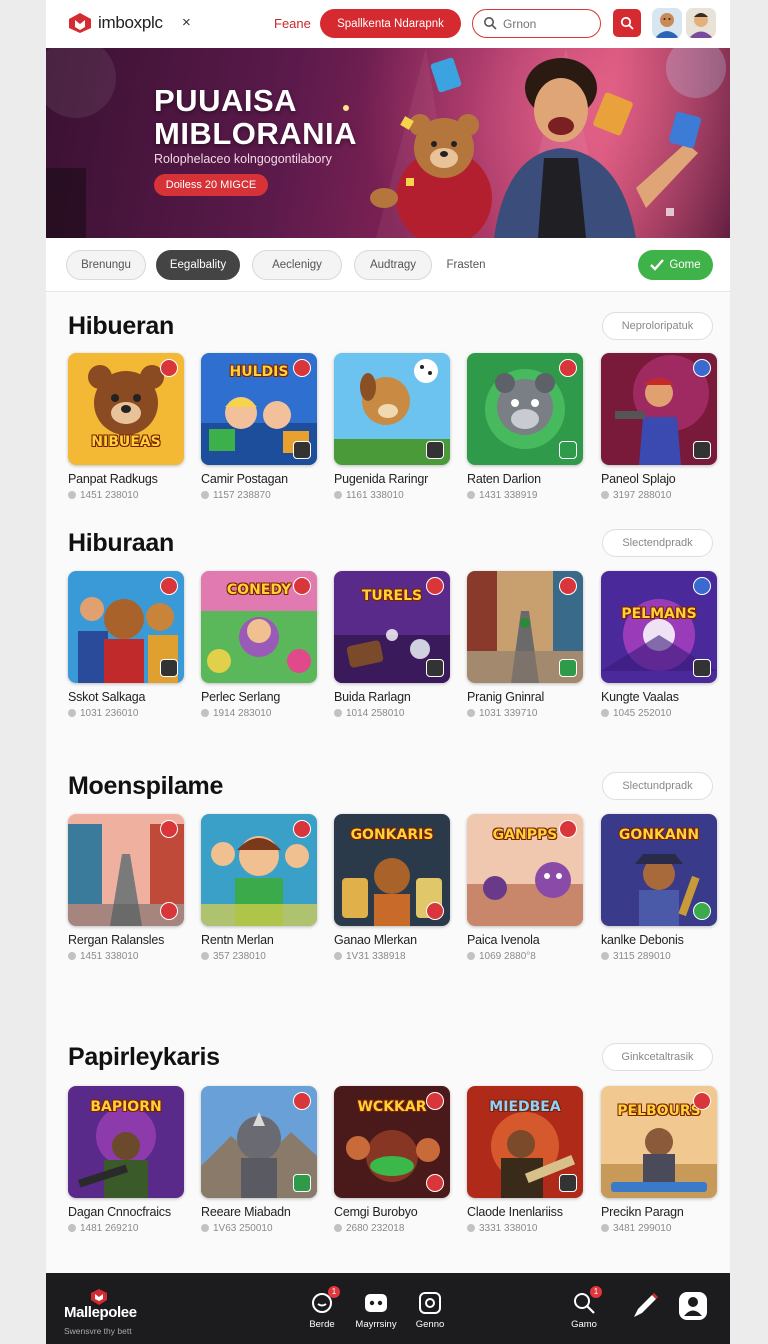 This screenshot has height=1344, width=768. What do you see at coordinates (525, 1142) in the screenshot?
I see `game-thumbnail: MIEDBEA` at bounding box center [525, 1142].